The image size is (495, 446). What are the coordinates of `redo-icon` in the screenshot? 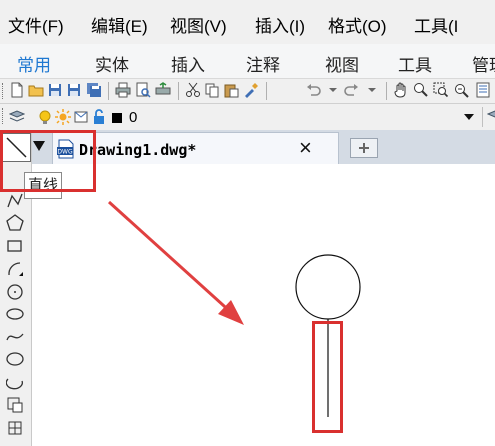 It's located at (352, 90).